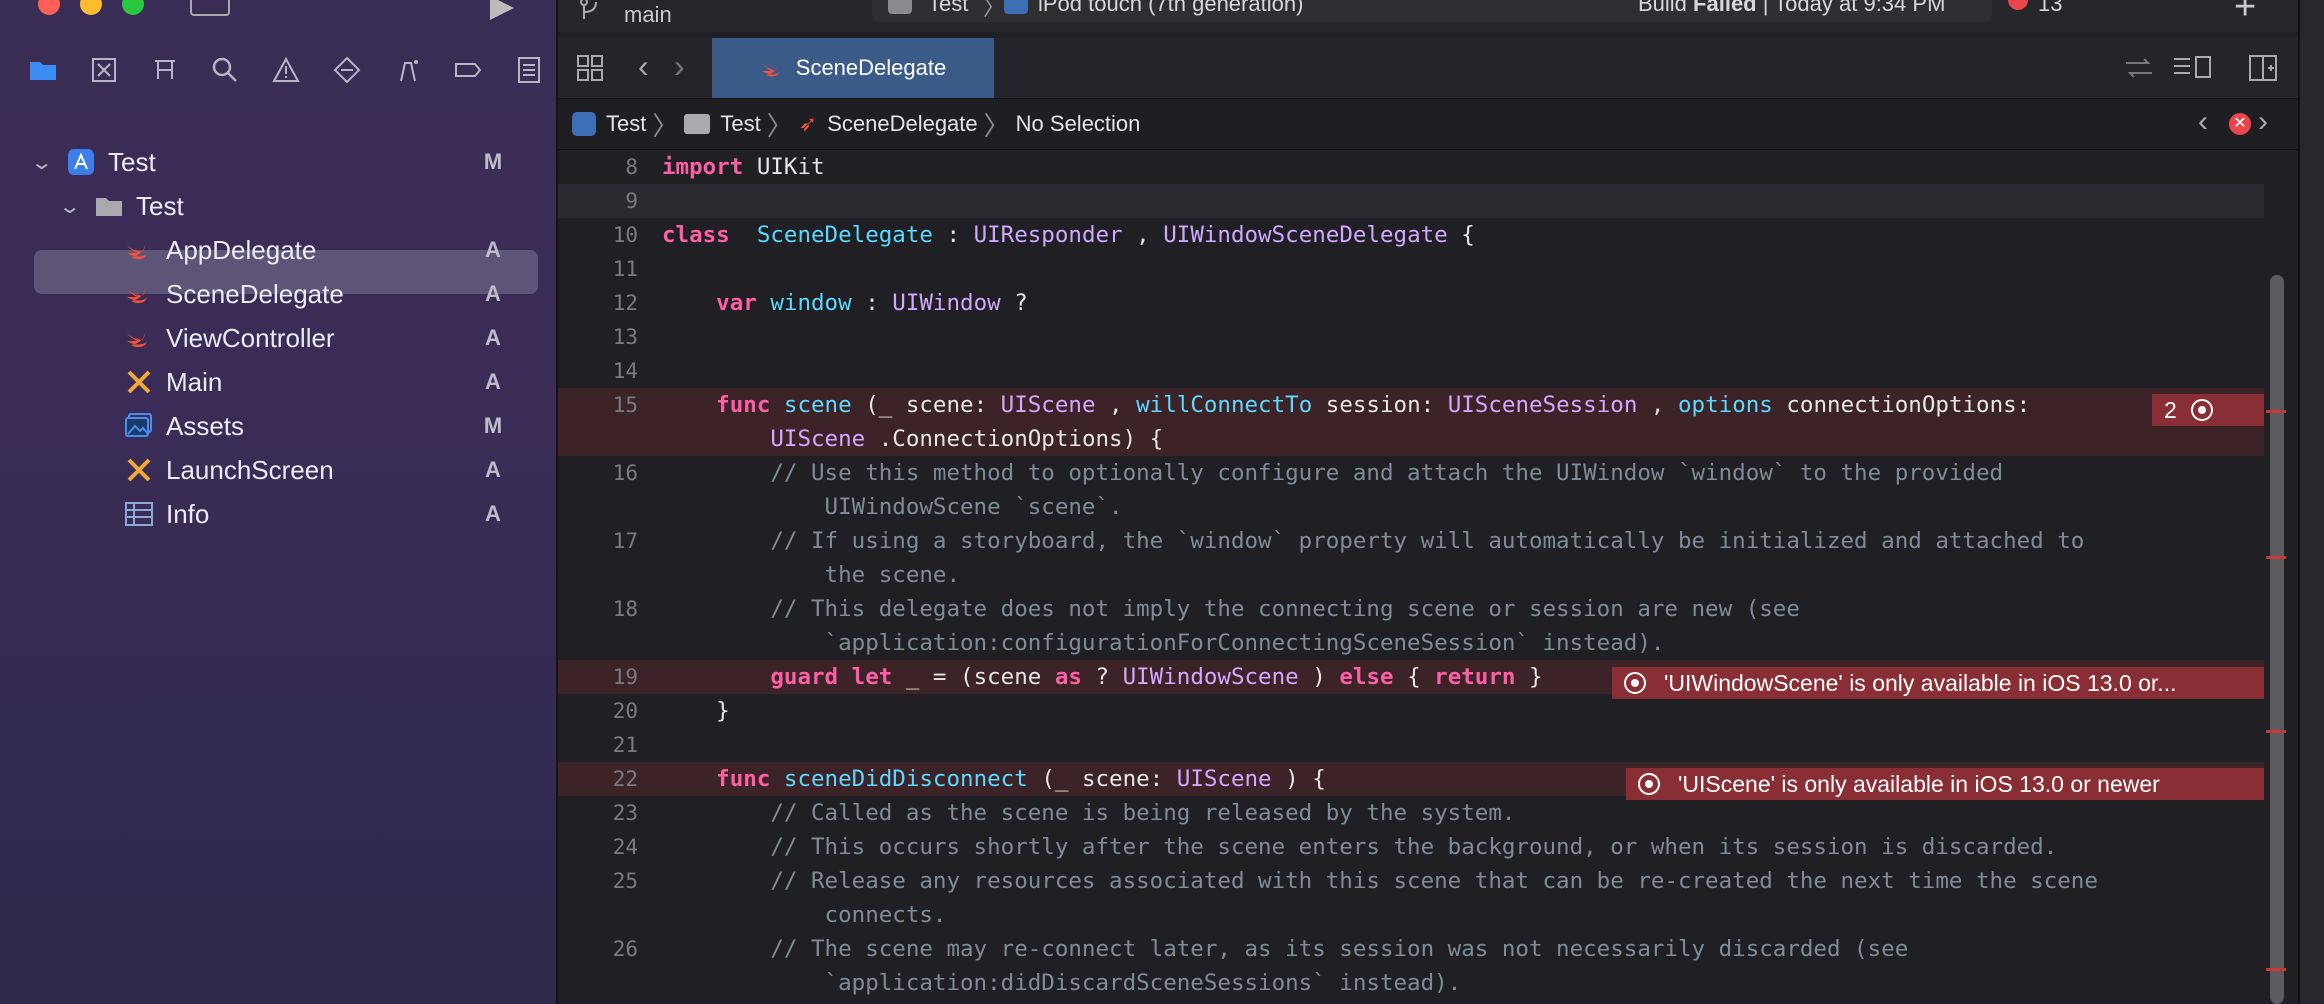  I want to click on back-icon: ‹, so click(643, 66).